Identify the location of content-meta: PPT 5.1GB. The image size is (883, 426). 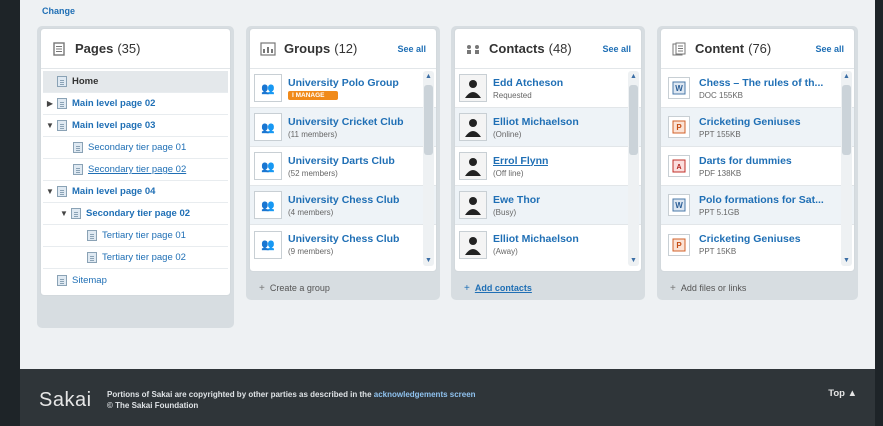
(719, 212).